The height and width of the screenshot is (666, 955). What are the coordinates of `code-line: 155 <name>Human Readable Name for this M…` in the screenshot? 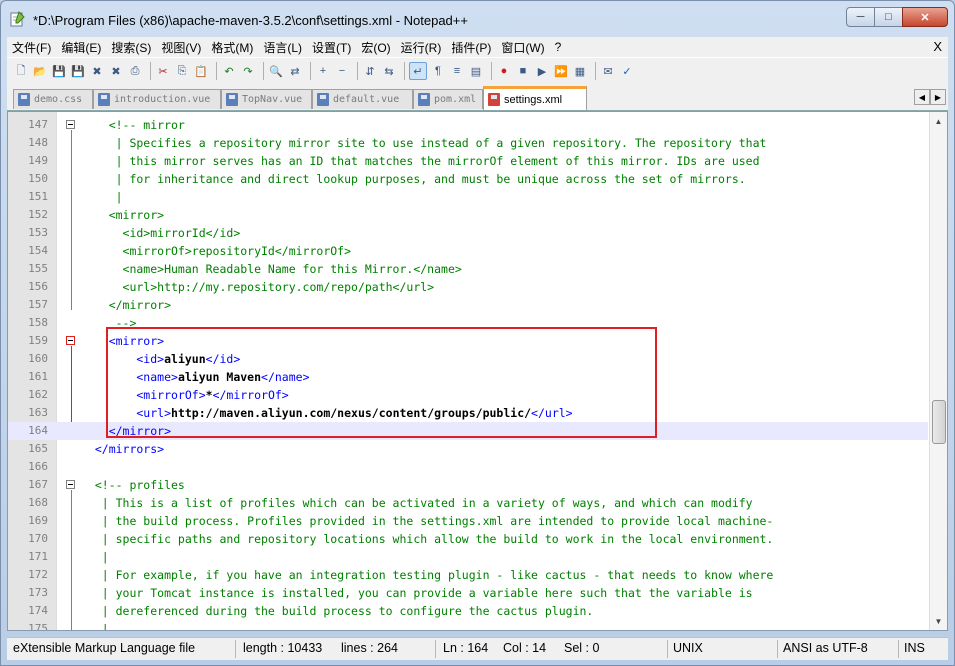 It's located at (468, 269).